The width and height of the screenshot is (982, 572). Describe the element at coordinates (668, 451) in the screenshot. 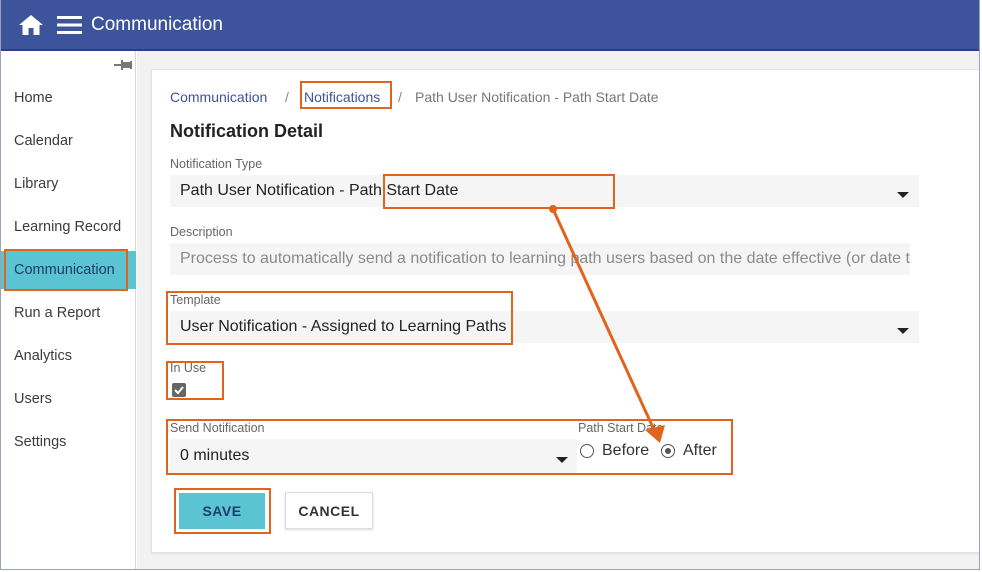

I see `after-radio` at that location.